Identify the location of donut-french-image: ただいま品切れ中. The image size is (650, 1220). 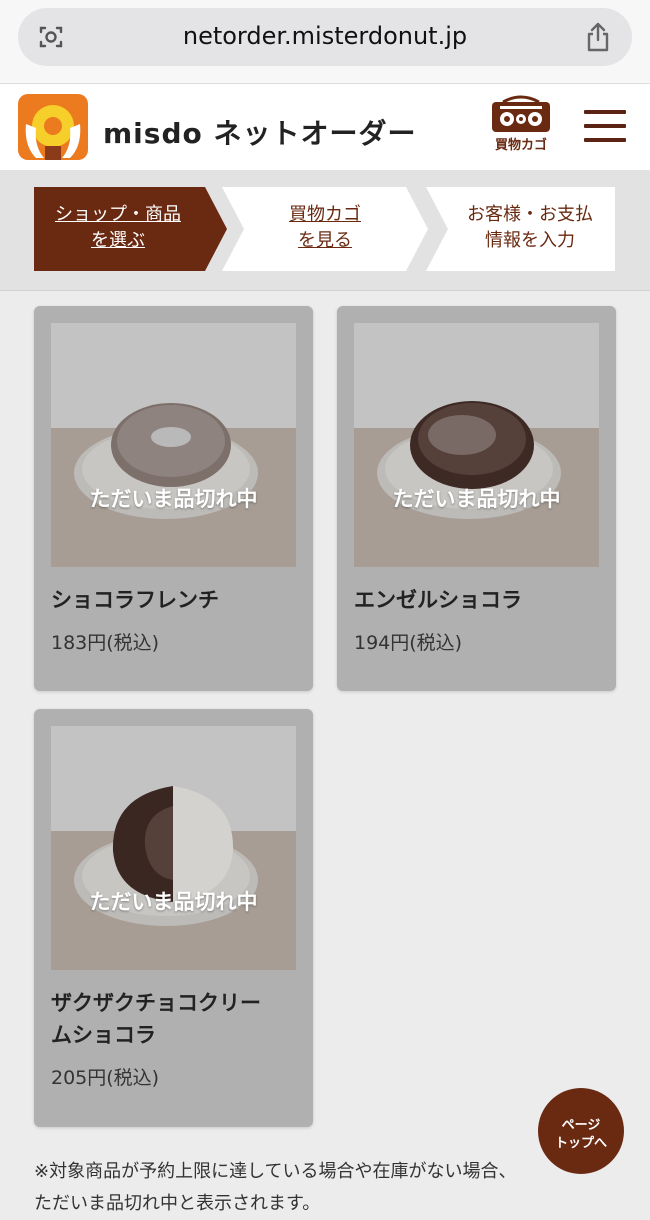
(173, 445).